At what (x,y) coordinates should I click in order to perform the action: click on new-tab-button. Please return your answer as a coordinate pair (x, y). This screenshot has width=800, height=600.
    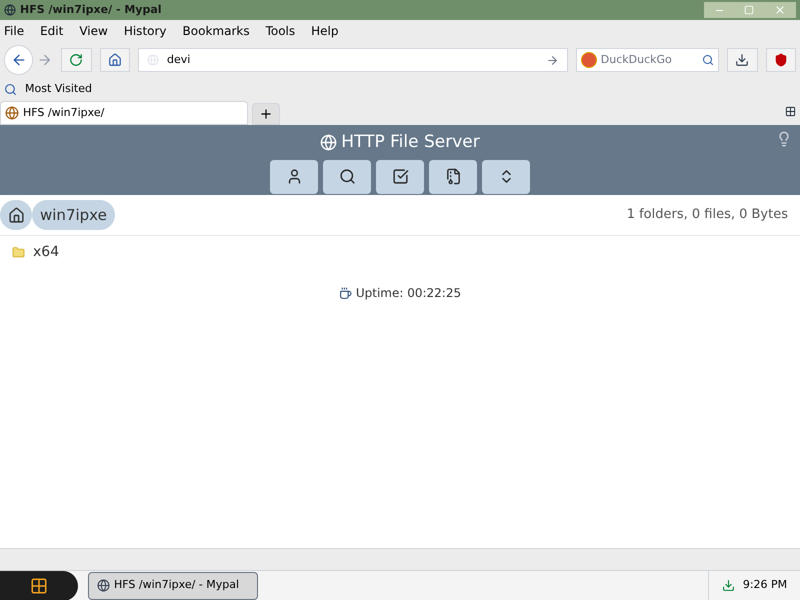
    Looking at the image, I should click on (266, 114).